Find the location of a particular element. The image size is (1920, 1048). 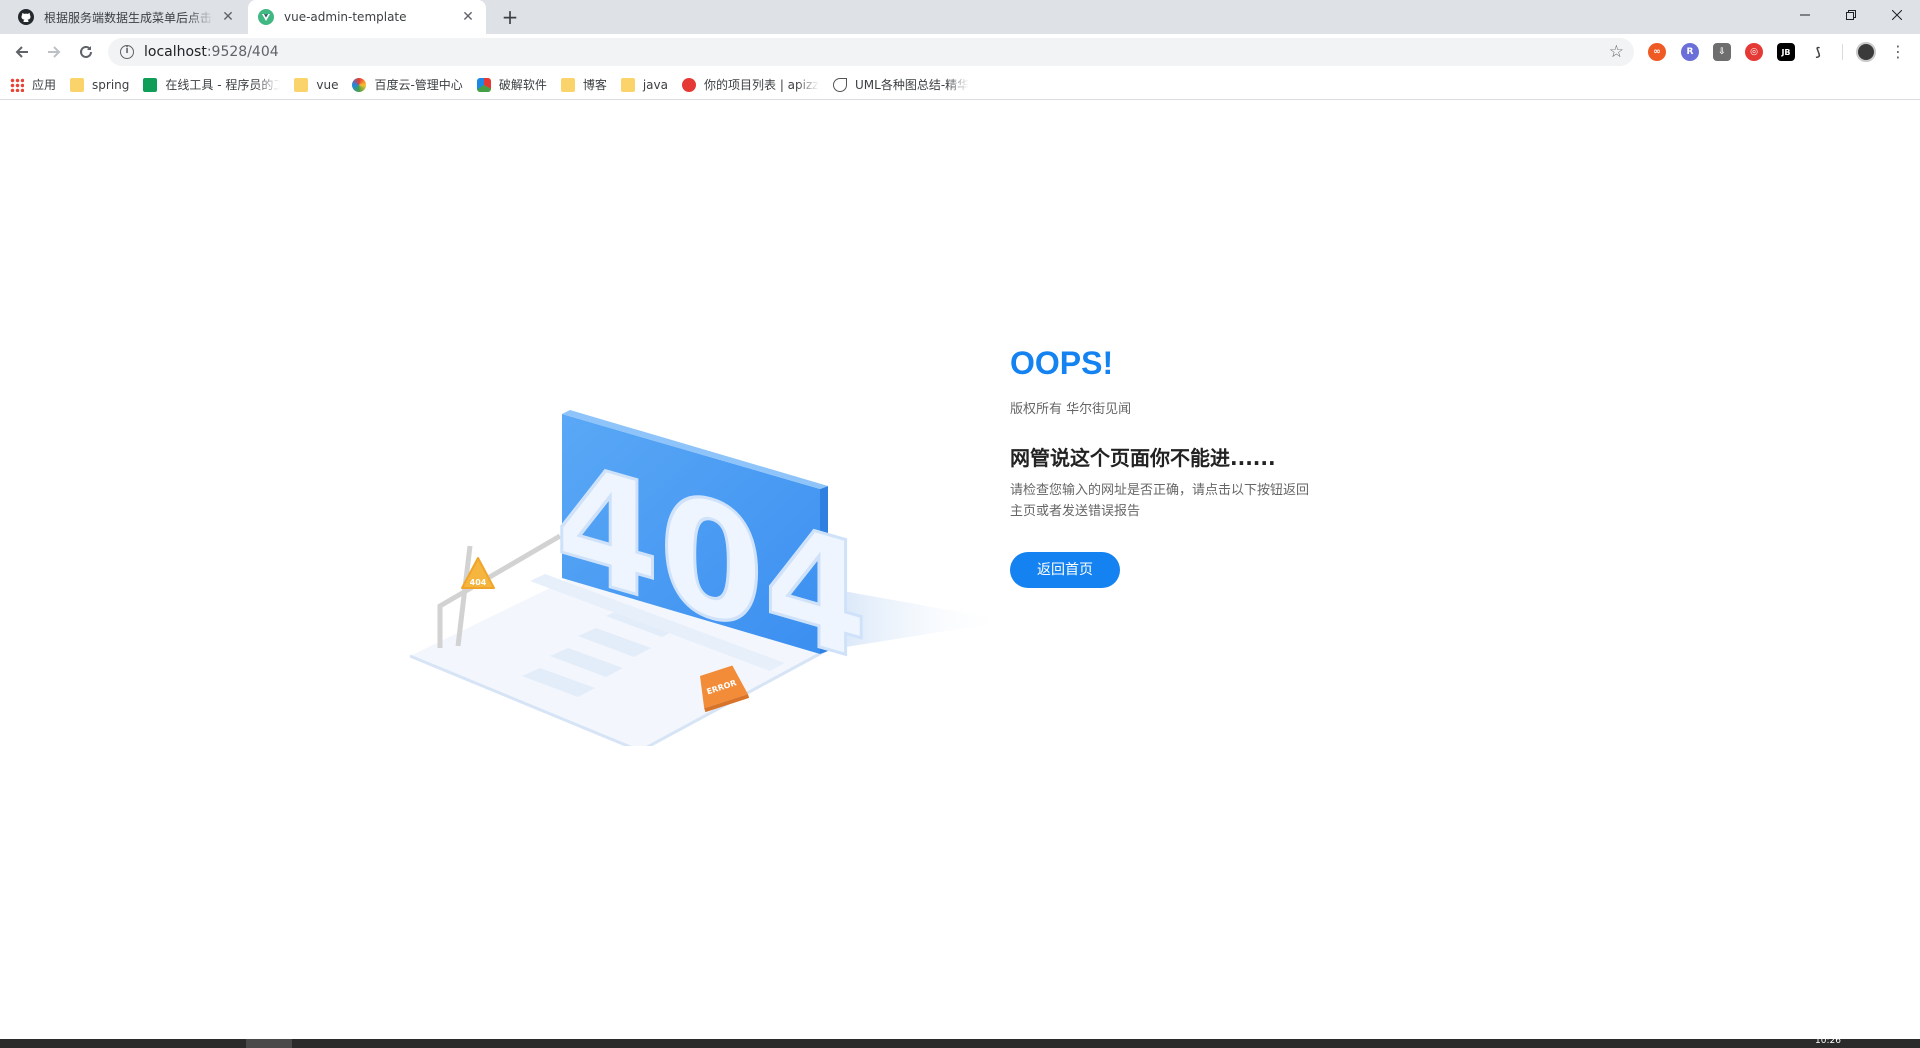

bookmark-label: vue is located at coordinates (327, 84).